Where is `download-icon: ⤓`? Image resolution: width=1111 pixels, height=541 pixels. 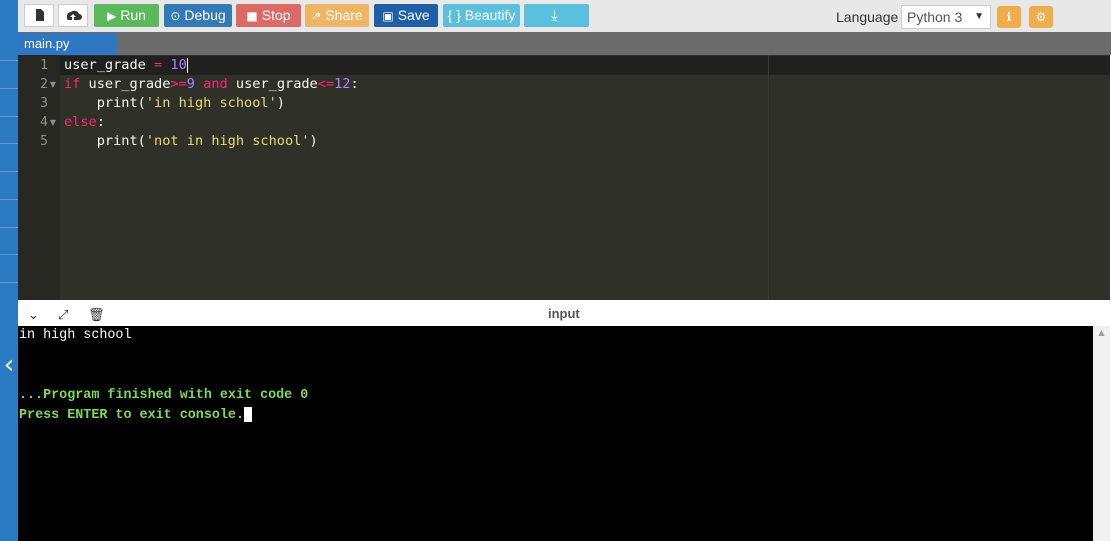
download-icon: ⤓ is located at coordinates (554, 15).